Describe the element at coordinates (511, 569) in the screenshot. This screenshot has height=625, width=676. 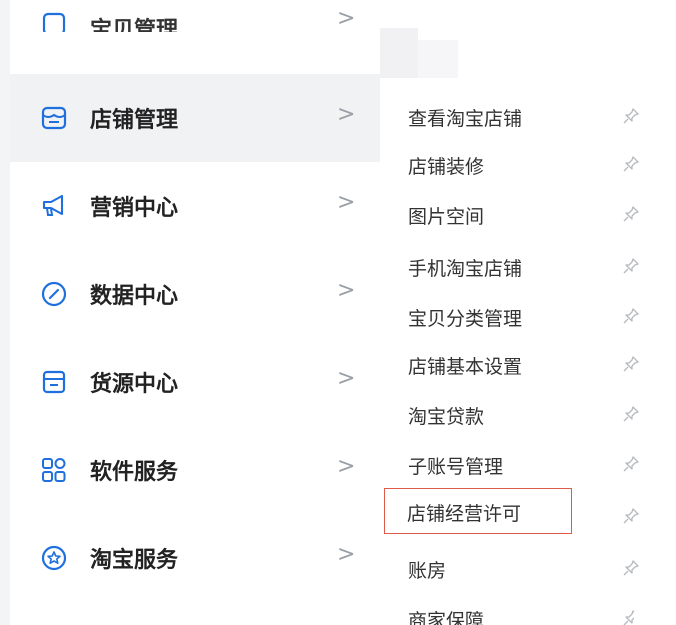
I see `submenu-item: 账房` at that location.